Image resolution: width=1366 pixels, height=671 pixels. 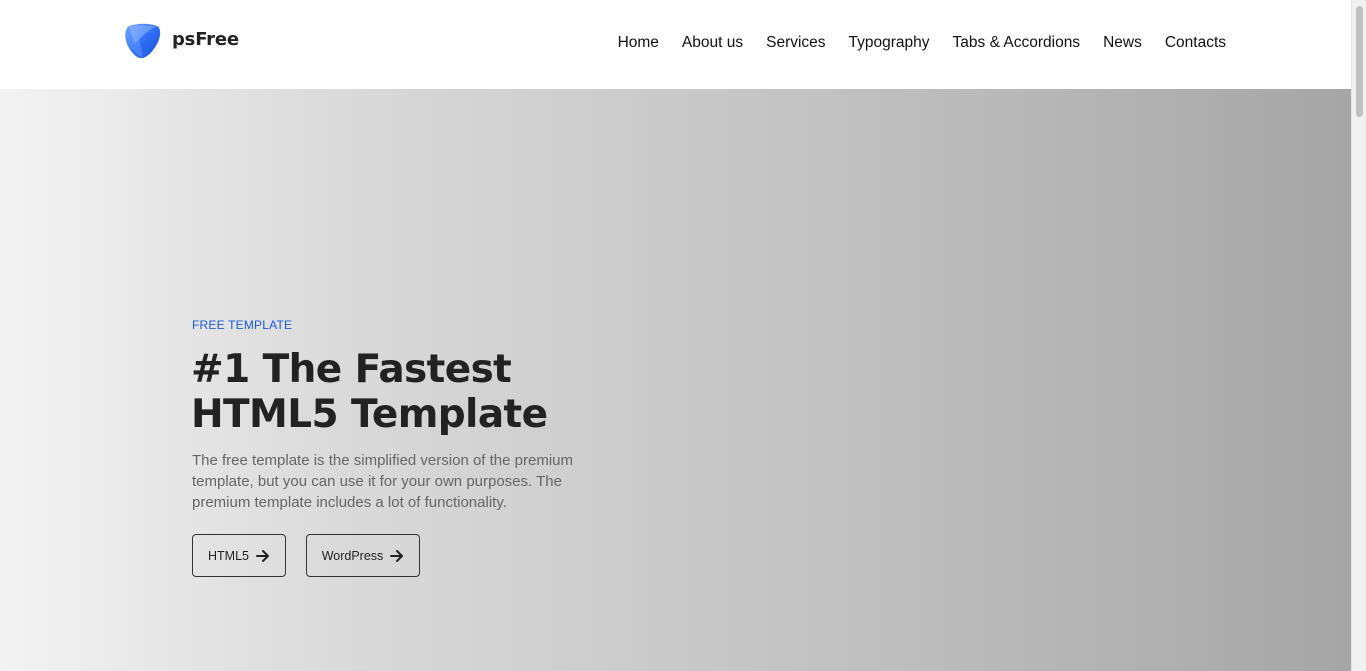 I want to click on logo-link: psFree, so click(x=181, y=40).